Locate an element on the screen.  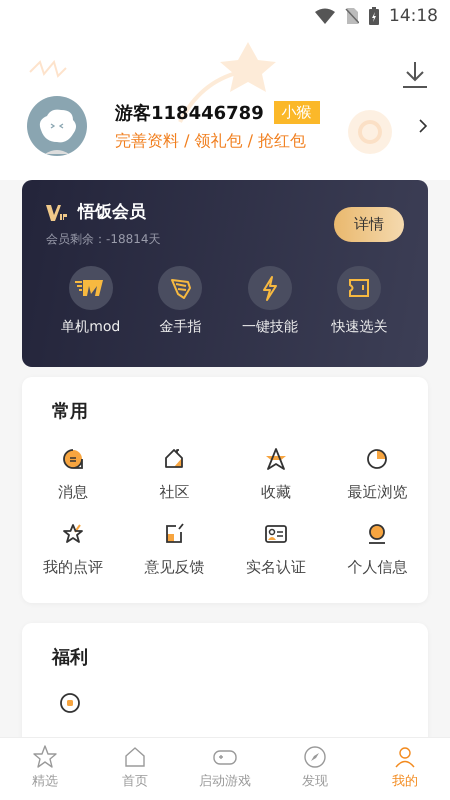
vip-remaining: 会员剩余：-18814天 is located at coordinates (103, 239).